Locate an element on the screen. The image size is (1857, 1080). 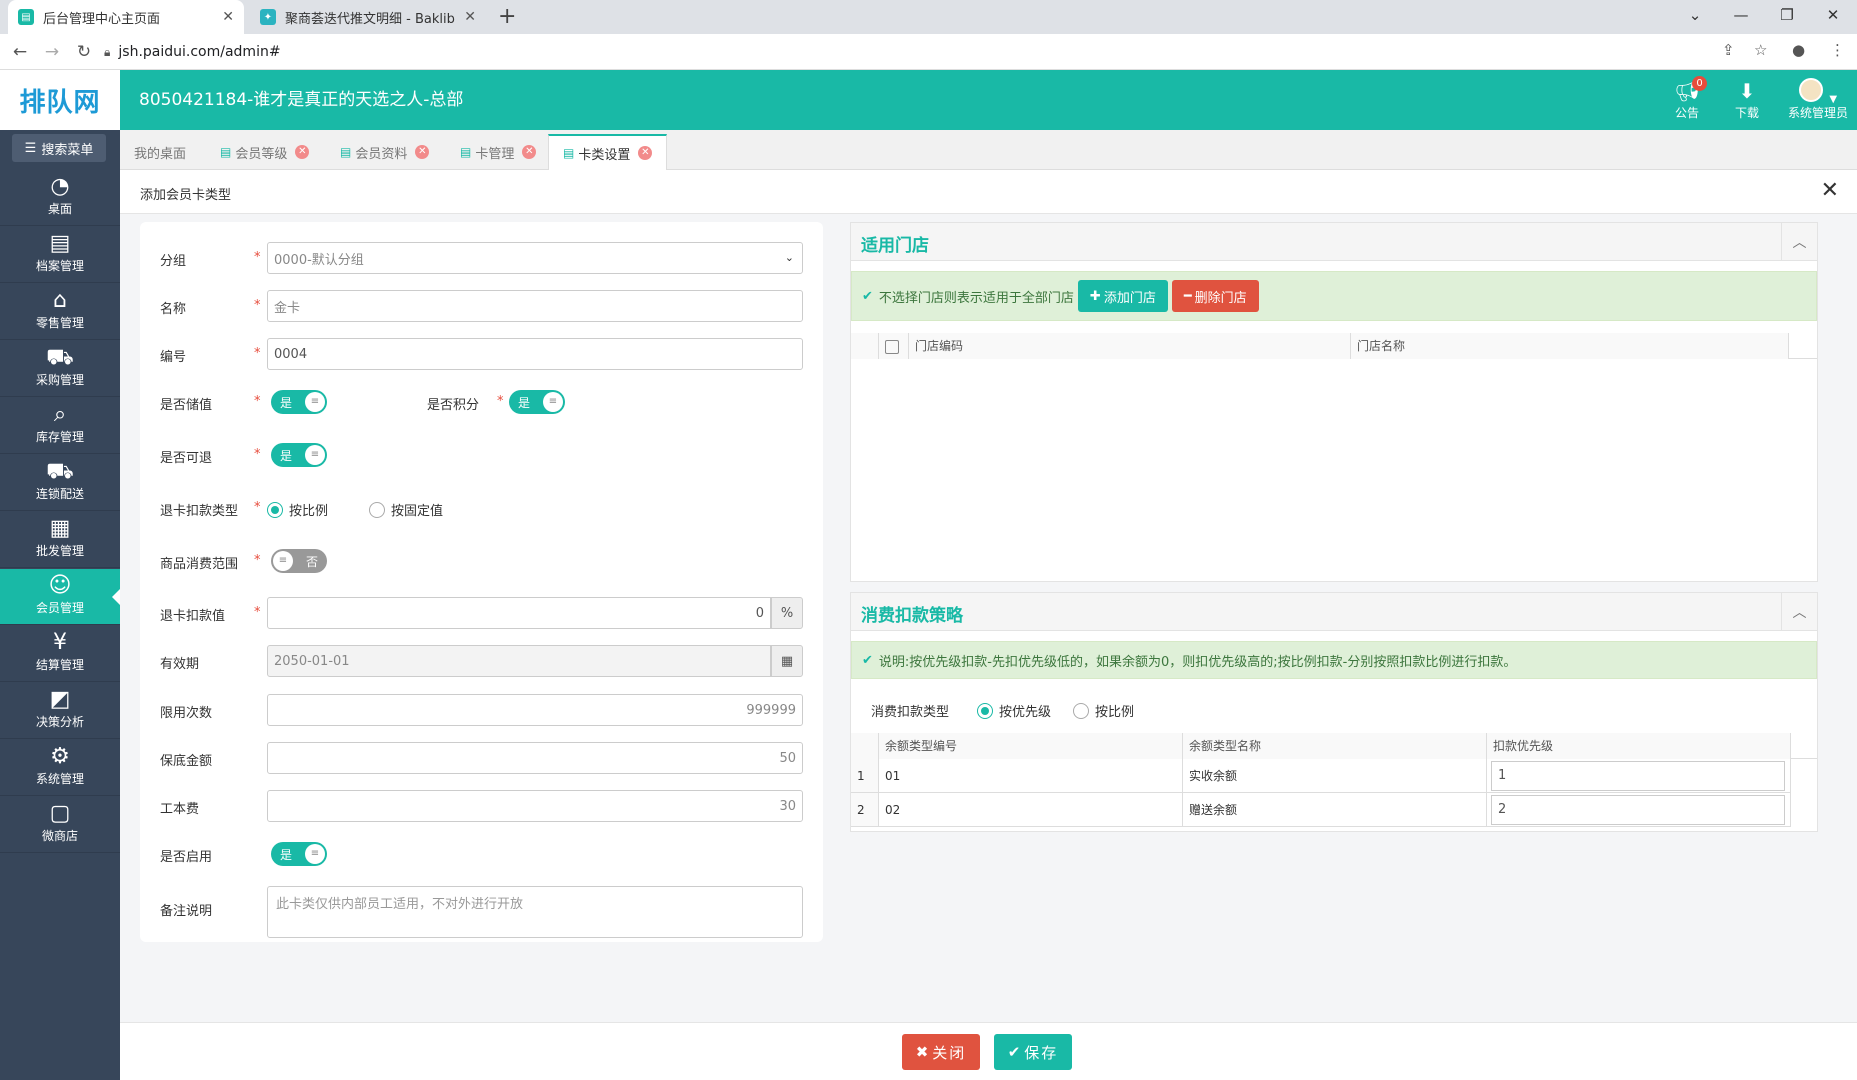
browser-tab-admin: ▤ 后台管理中心主页面 ✕ is located at coordinates (126, 17).